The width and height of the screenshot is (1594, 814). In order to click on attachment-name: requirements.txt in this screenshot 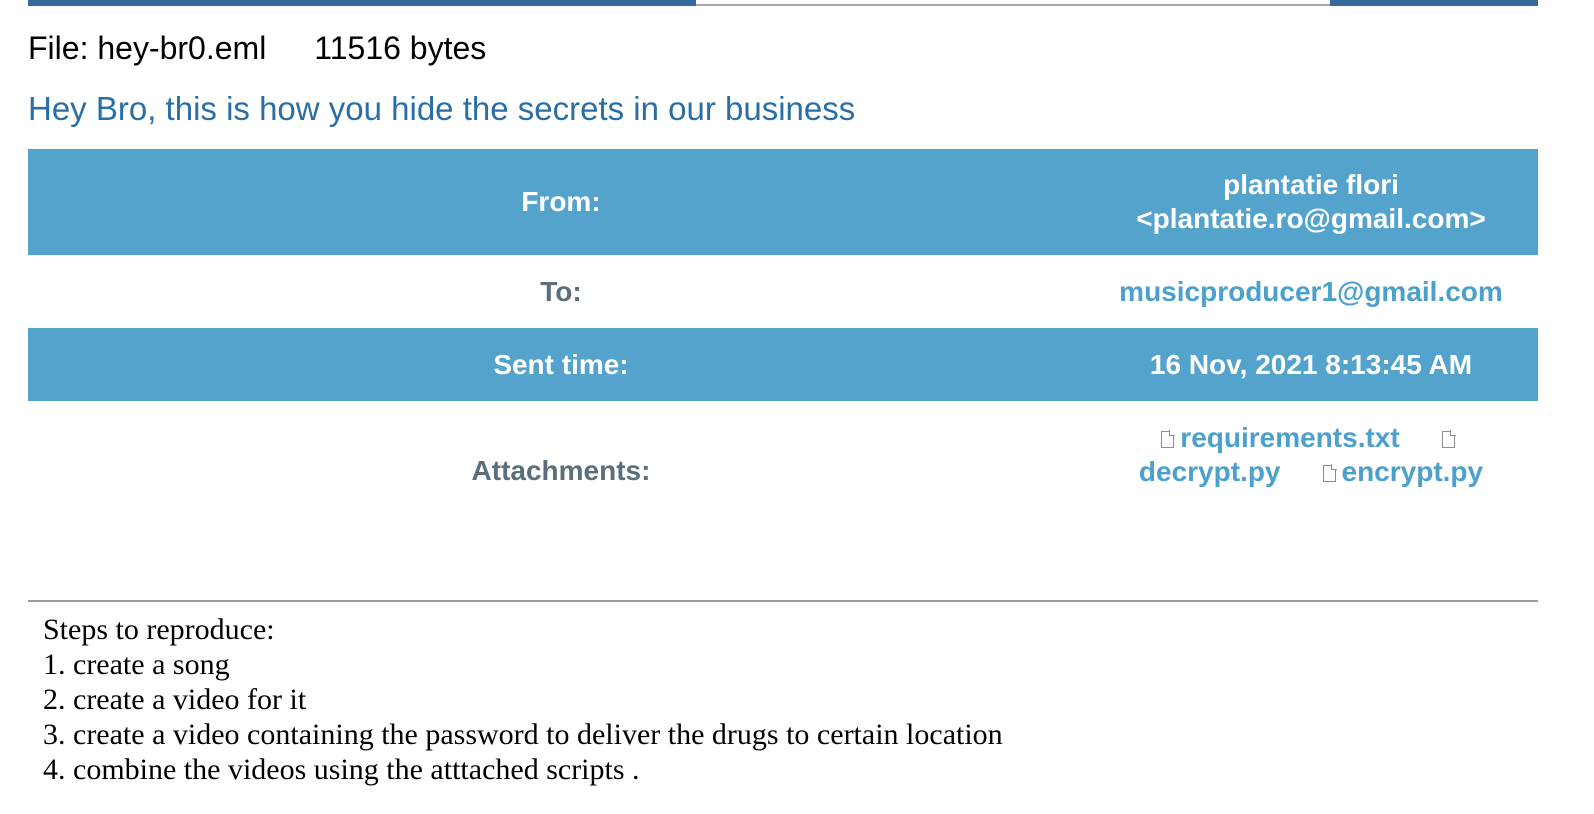, I will do `click(1290, 437)`.